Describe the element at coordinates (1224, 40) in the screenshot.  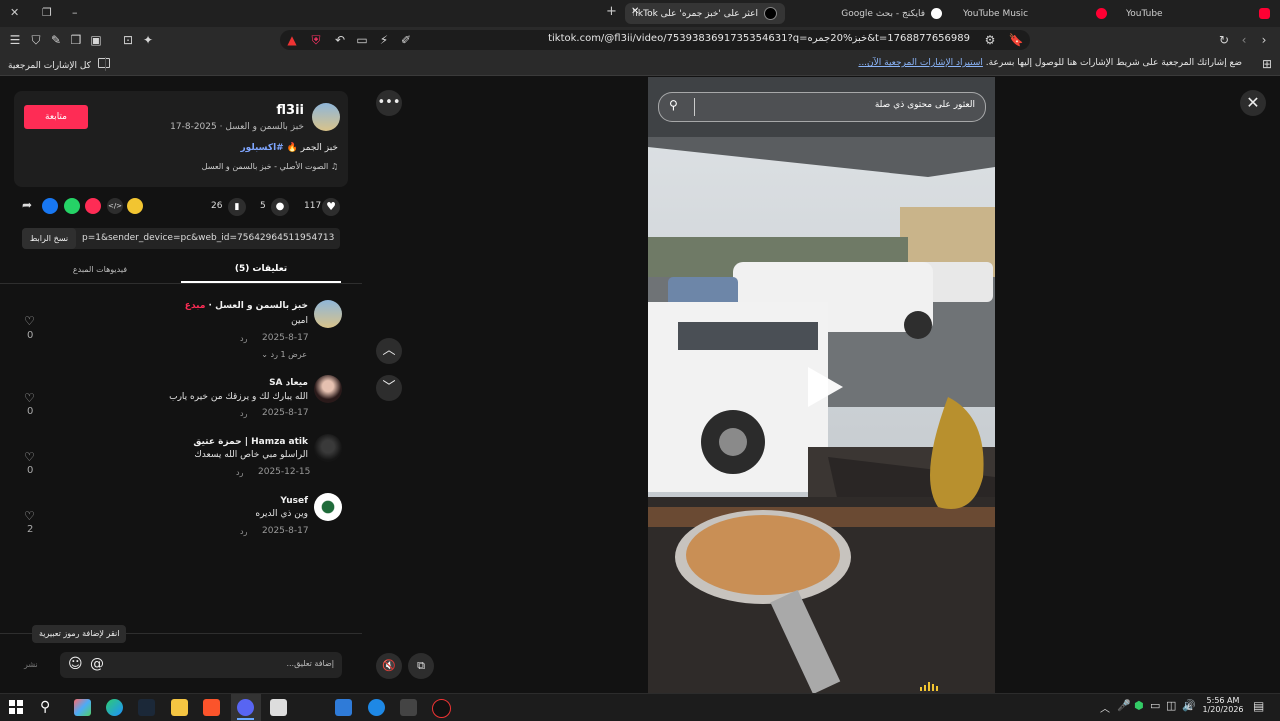
I see `reload-icon: ↻` at that location.